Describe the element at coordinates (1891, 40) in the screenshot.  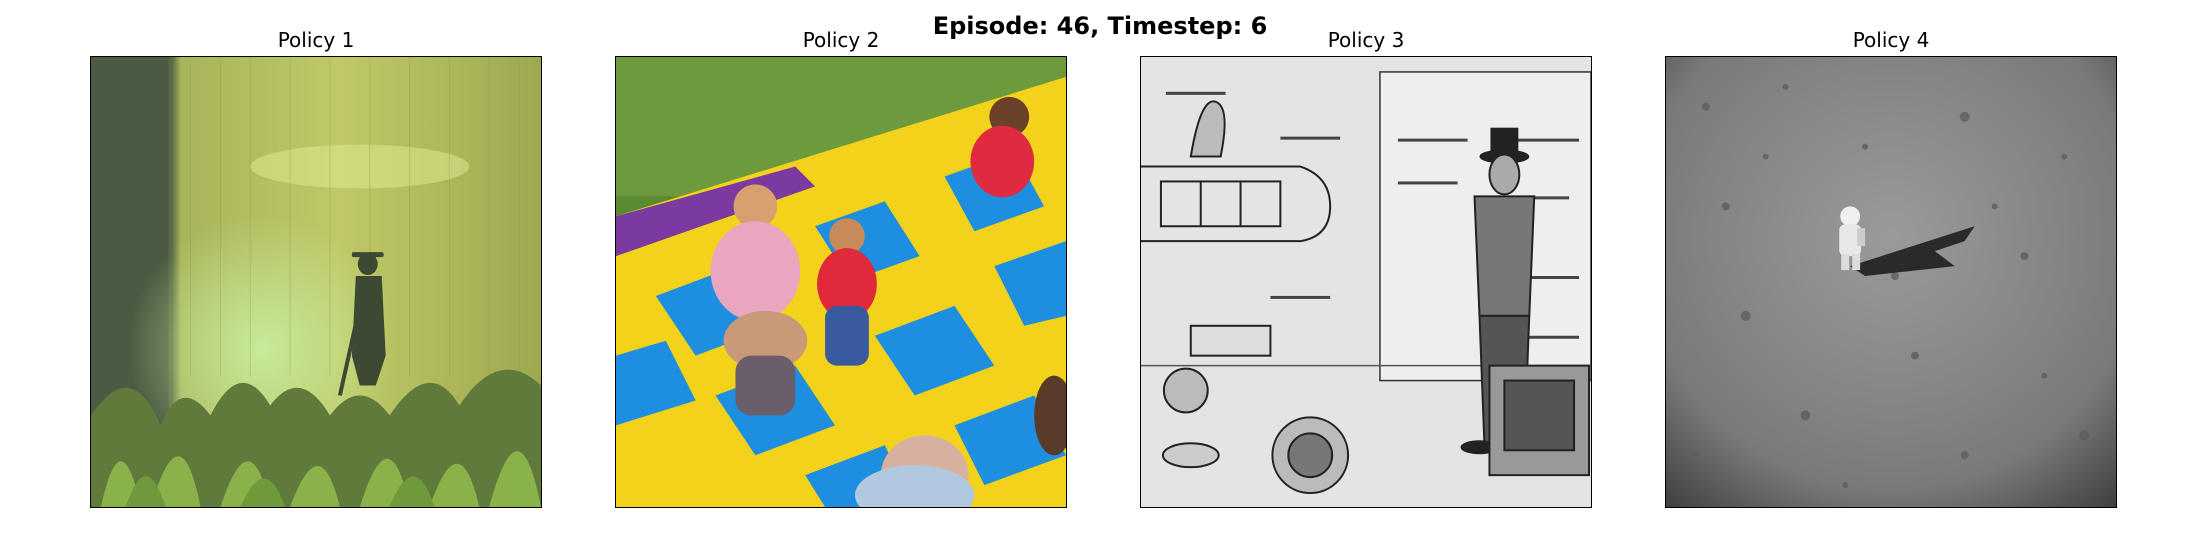
I see `panel-4-title: Policy 4` at that location.